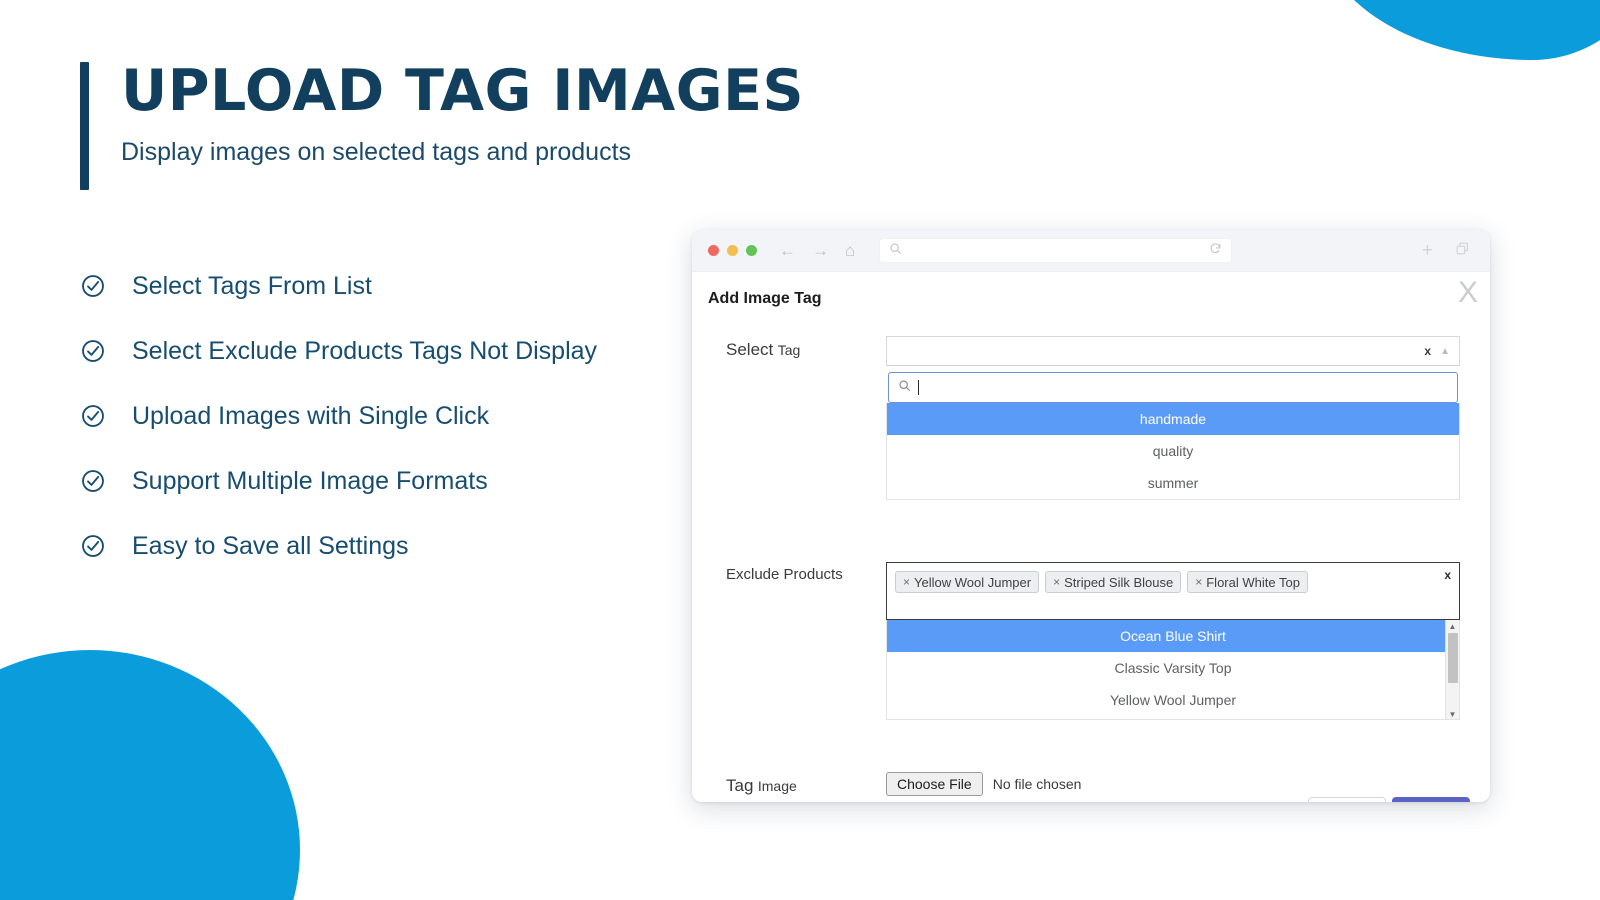 This screenshot has width=1600, height=900. What do you see at coordinates (1056, 250) in the screenshot?
I see `address-bar` at bounding box center [1056, 250].